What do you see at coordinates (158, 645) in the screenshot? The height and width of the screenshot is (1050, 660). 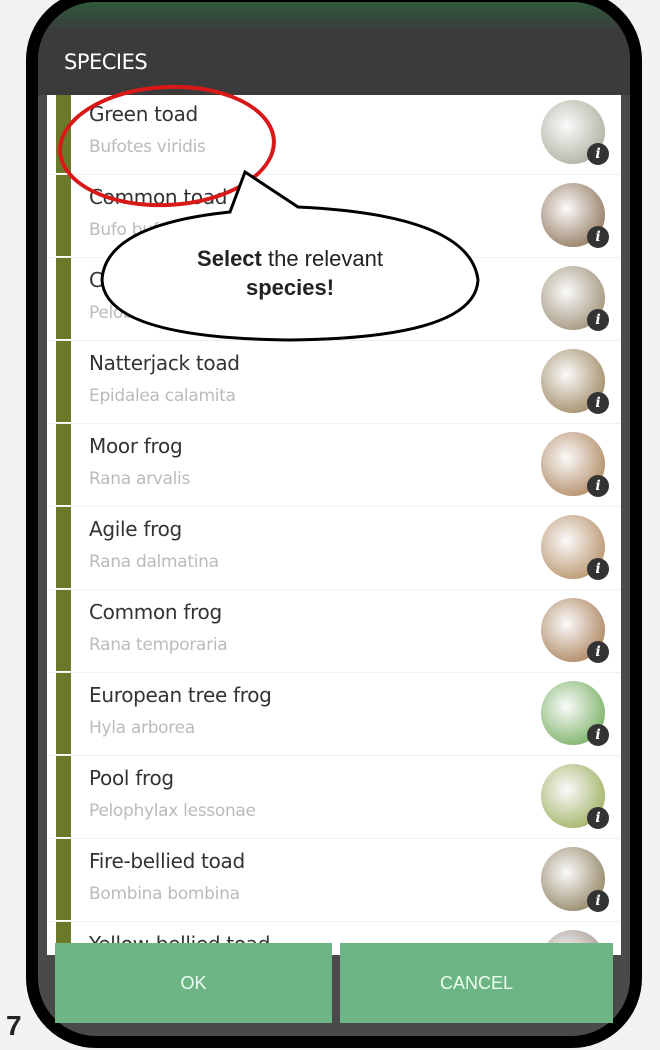 I see `species-scientific-name: Rana temporaria` at bounding box center [158, 645].